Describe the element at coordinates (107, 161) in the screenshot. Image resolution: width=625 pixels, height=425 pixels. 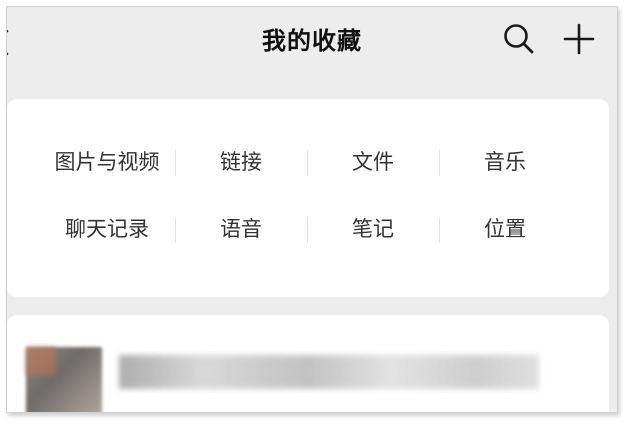
I see `category-images-videos: 图片与视频` at that location.